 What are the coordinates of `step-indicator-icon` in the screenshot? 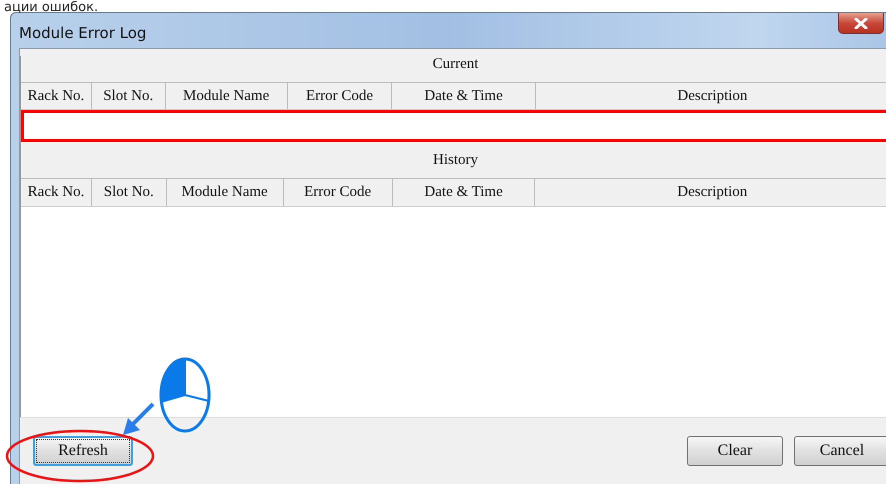 It's located at (185, 395).